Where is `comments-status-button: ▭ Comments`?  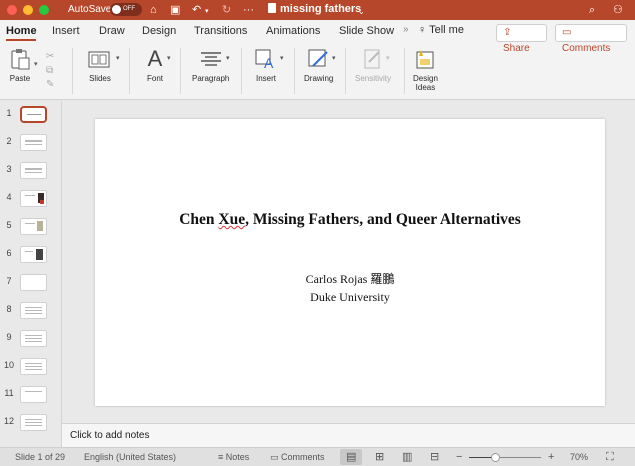
comments-status-button: ▭ Comments is located at coordinates (297, 457).